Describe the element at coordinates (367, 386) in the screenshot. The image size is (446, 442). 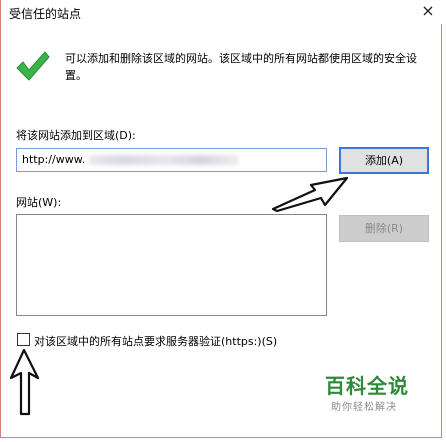
I see `watermark-title: 百科全说` at that location.